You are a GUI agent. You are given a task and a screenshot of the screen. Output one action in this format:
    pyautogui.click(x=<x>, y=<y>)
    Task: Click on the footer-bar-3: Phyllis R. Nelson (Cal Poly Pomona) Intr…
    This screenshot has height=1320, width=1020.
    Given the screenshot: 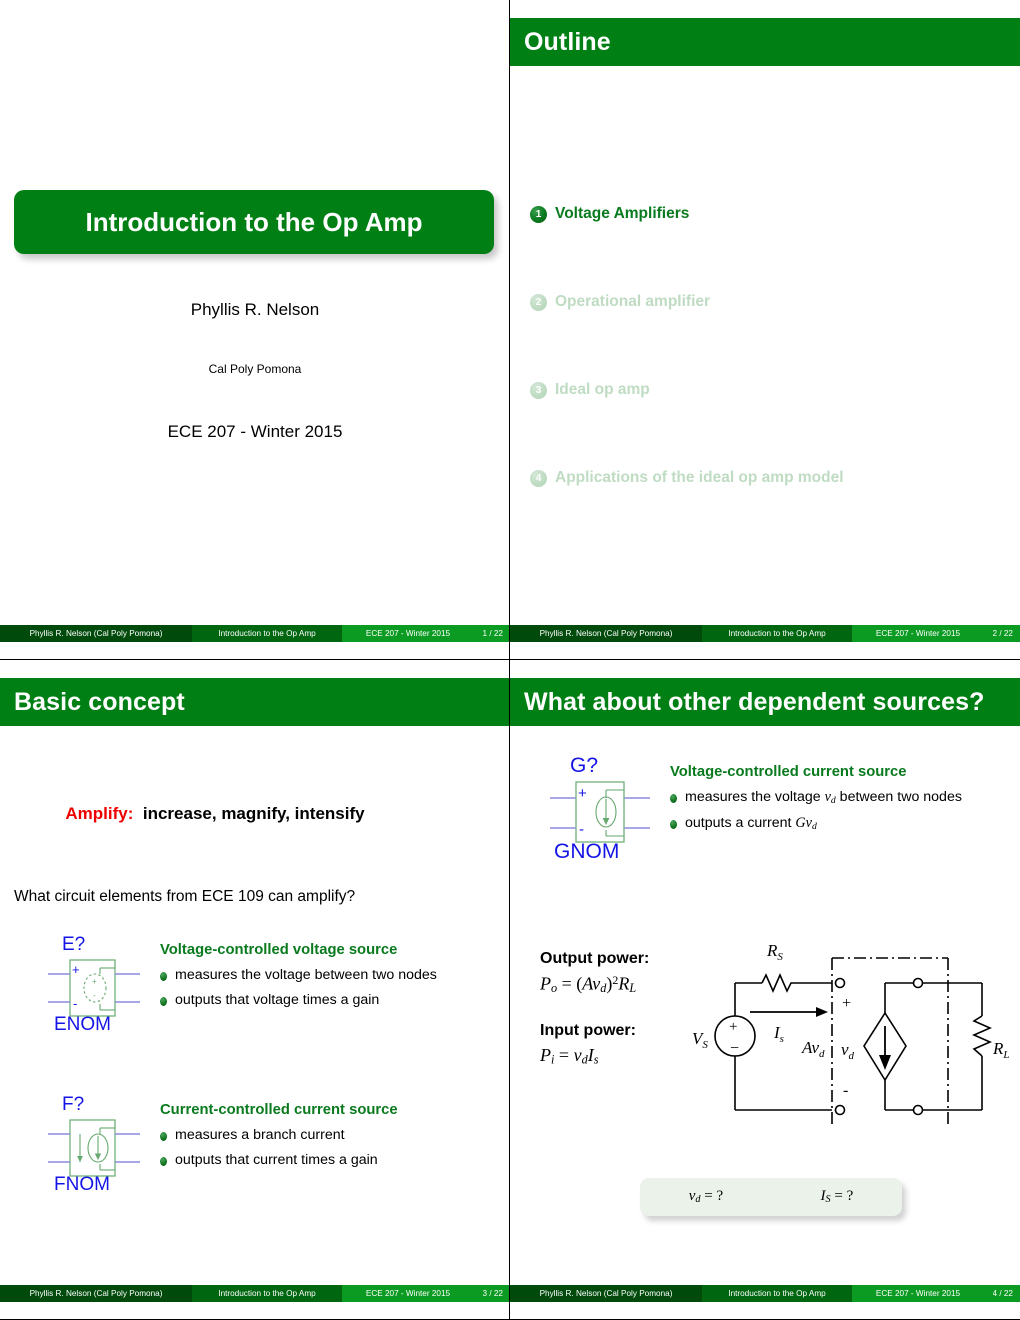 What is the action you would take?
    pyautogui.click(x=255, y=1293)
    